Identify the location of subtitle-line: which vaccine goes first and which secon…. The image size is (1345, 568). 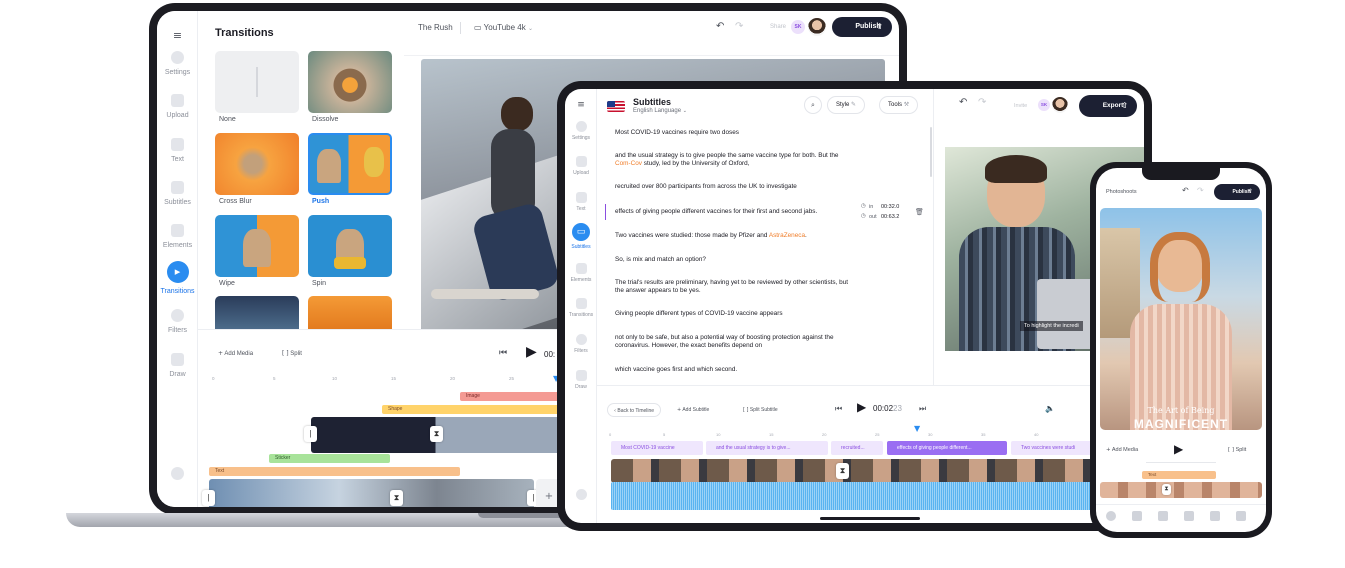
(735, 370).